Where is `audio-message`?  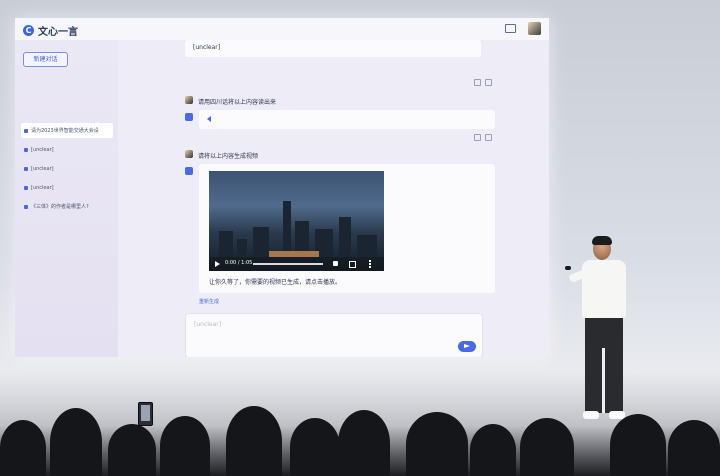 audio-message is located at coordinates (347, 119).